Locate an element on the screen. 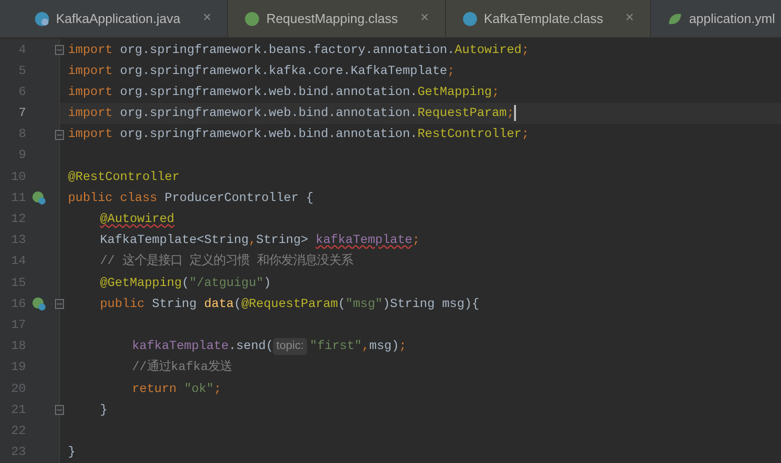  code-token: // 这个是接口 定义的习惯 和你发消息没关系 is located at coordinates (227, 261).